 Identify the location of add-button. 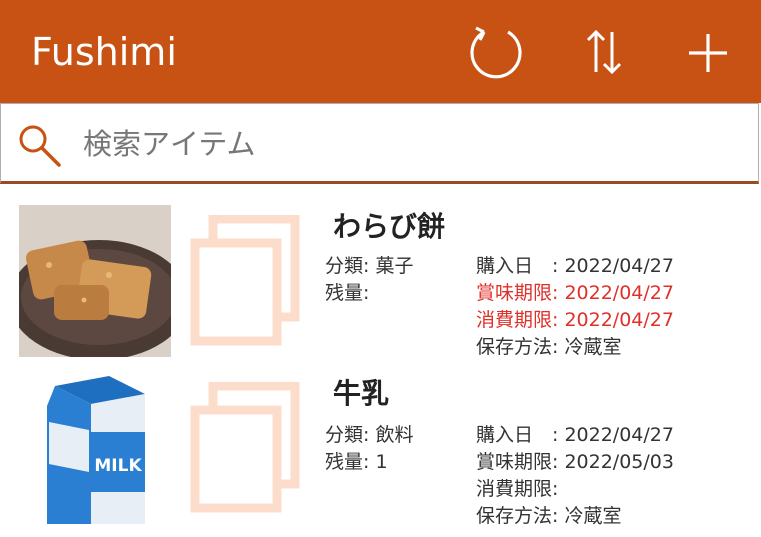
(708, 52).